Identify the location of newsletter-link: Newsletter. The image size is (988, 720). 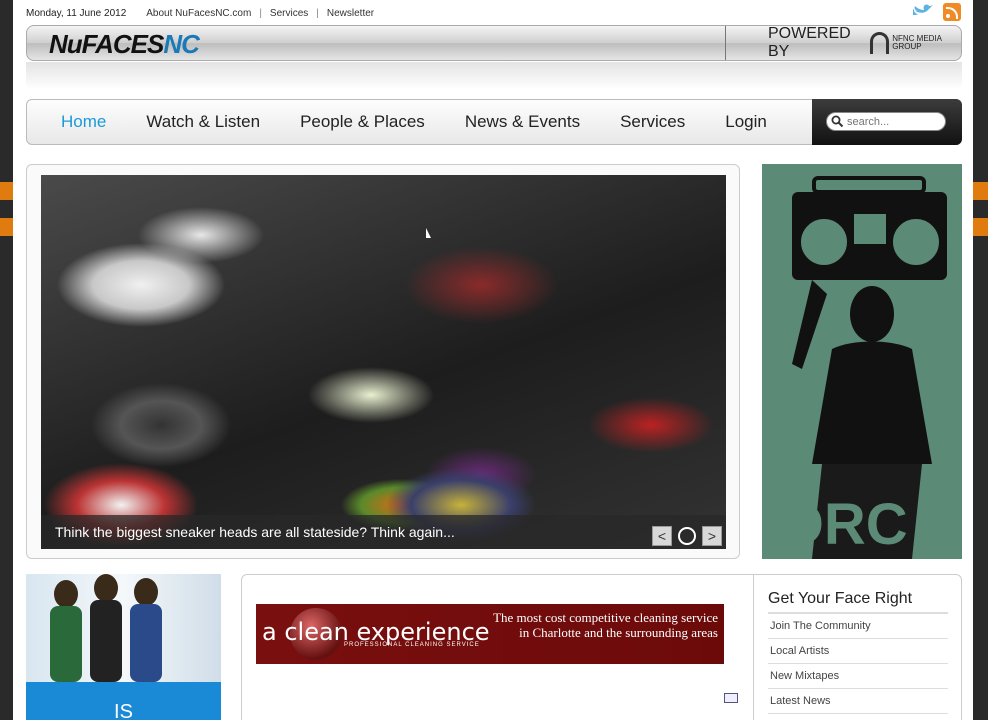
(350, 13).